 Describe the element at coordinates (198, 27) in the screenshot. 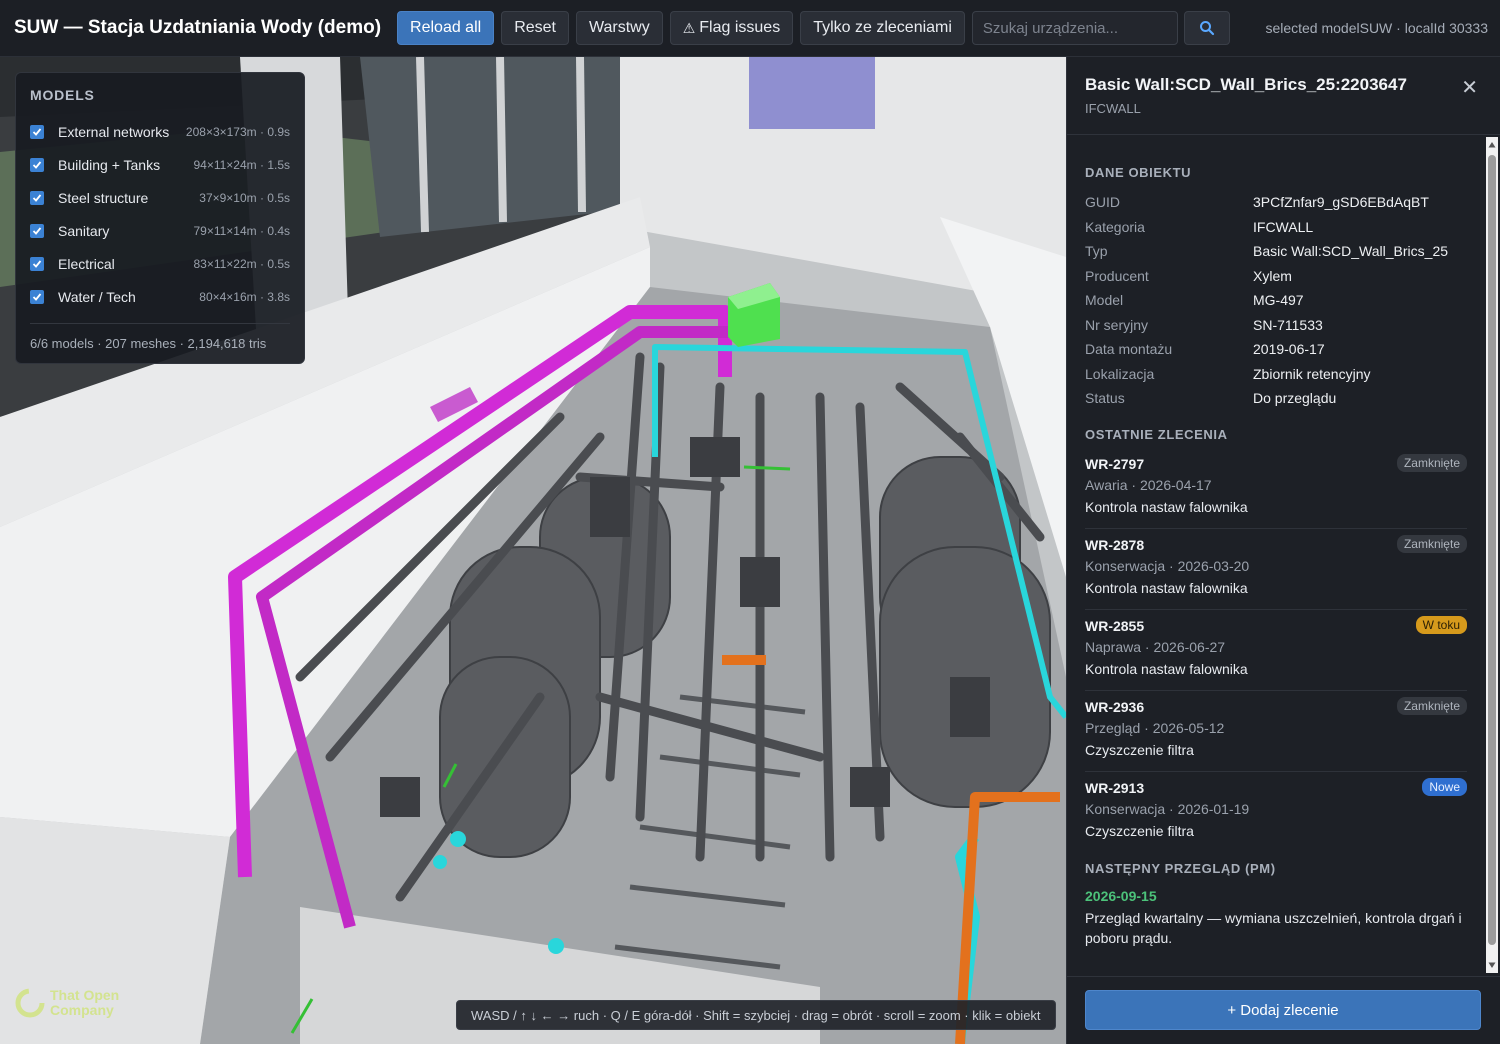

I see `app-title: SUW — Stacja Uzdatniania Wody (demo)` at that location.